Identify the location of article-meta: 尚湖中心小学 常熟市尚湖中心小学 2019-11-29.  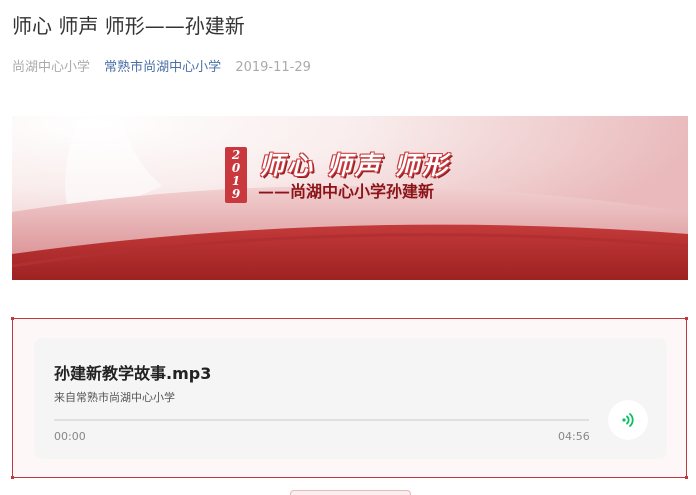
(161, 65).